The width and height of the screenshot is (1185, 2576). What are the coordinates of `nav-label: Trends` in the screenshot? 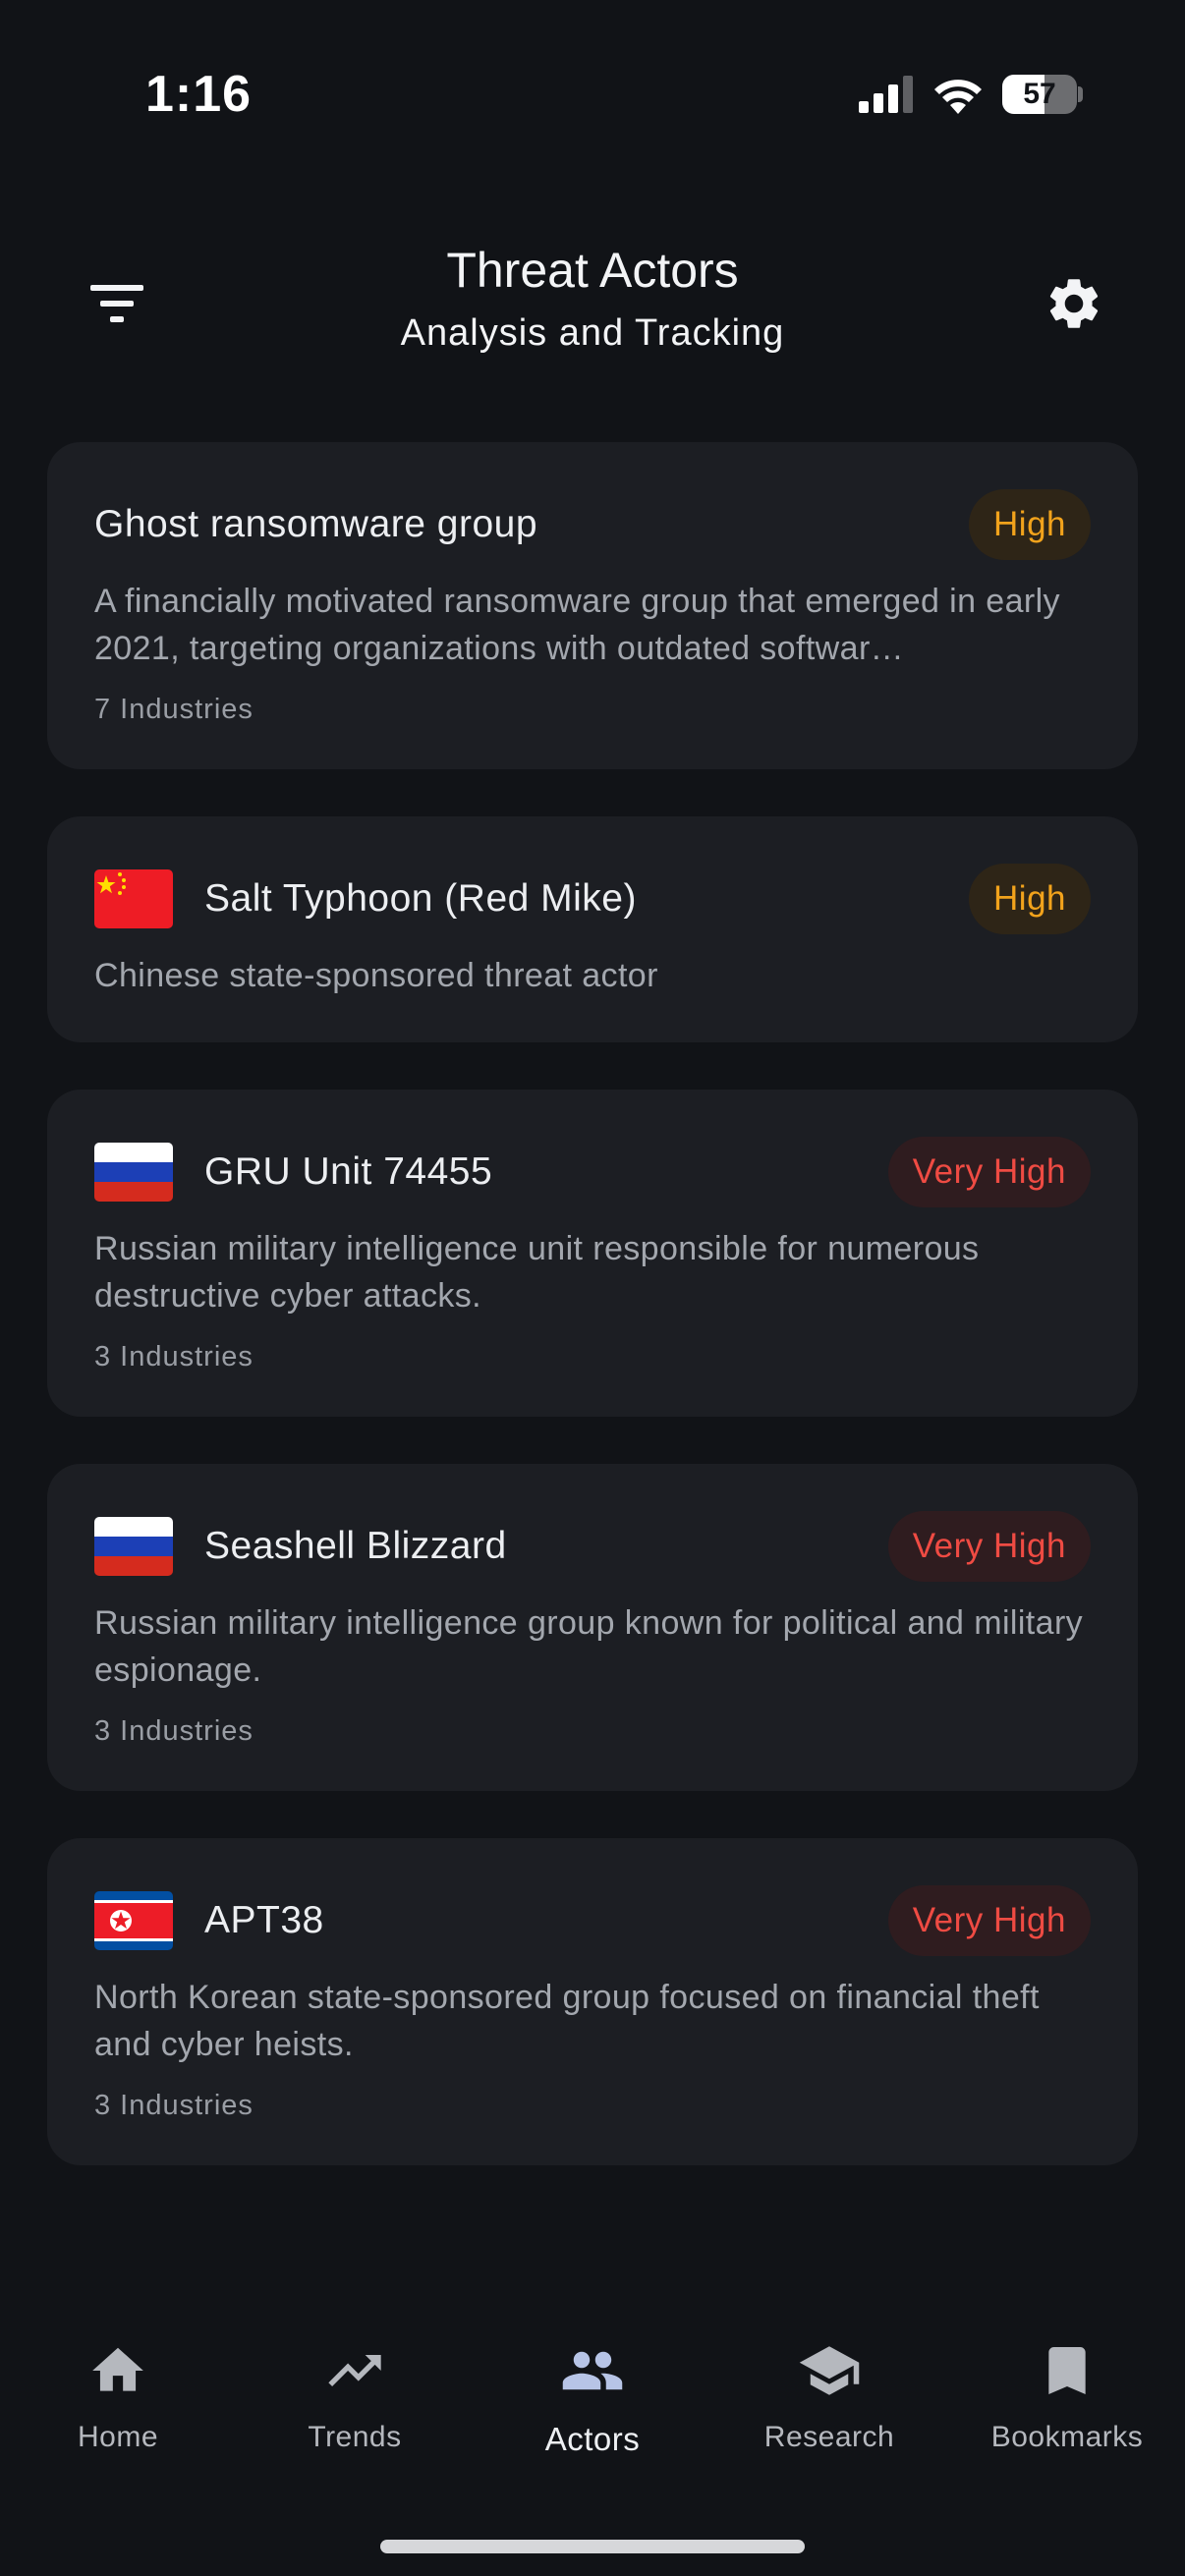 It's located at (355, 2437).